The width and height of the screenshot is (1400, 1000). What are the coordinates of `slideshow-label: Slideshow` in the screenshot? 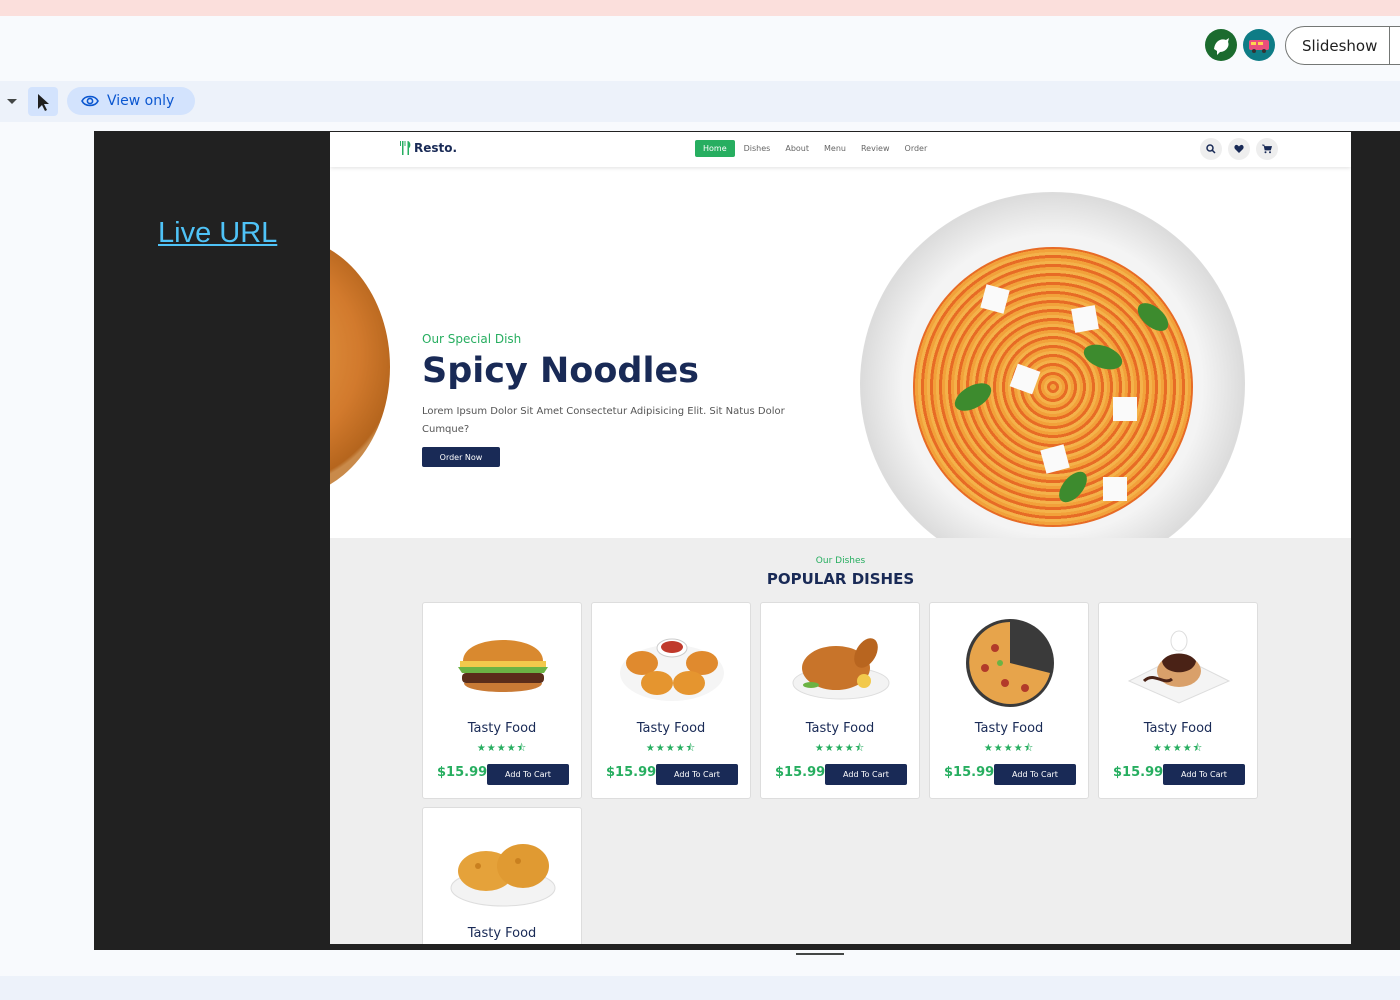 It's located at (1340, 45).